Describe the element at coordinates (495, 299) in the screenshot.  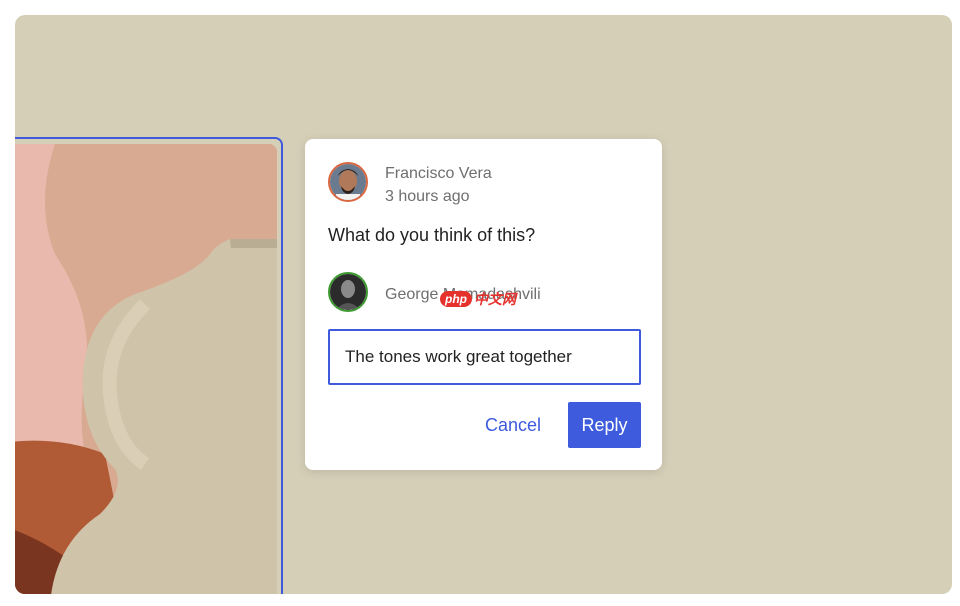
I see `watermark-text: 中文网` at that location.